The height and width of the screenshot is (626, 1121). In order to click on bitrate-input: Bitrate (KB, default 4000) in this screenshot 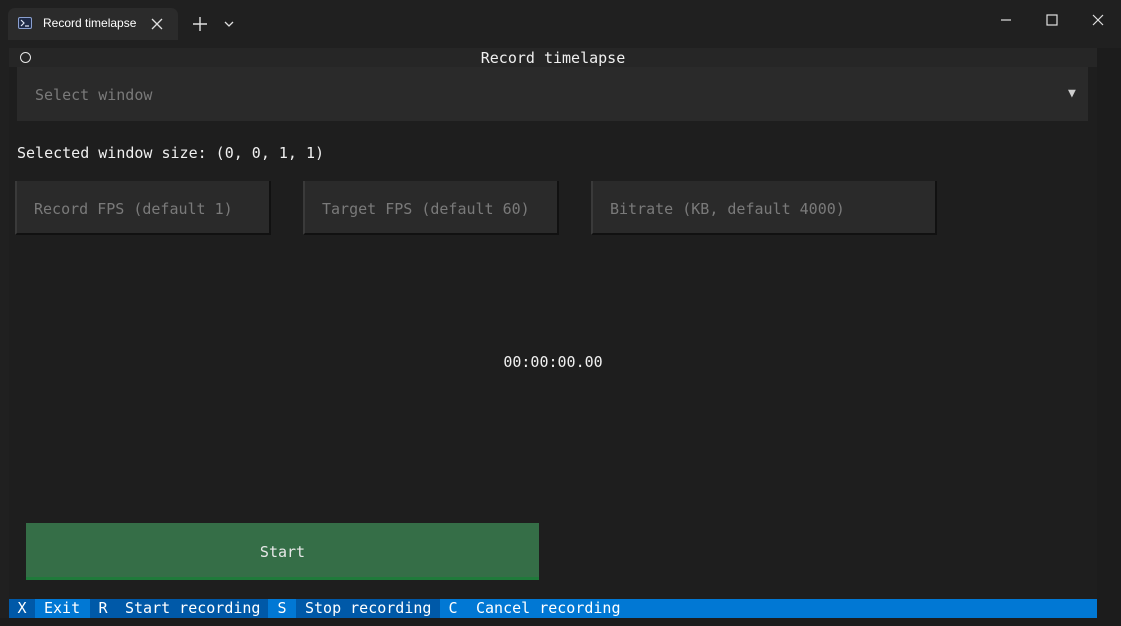, I will do `click(764, 208)`.